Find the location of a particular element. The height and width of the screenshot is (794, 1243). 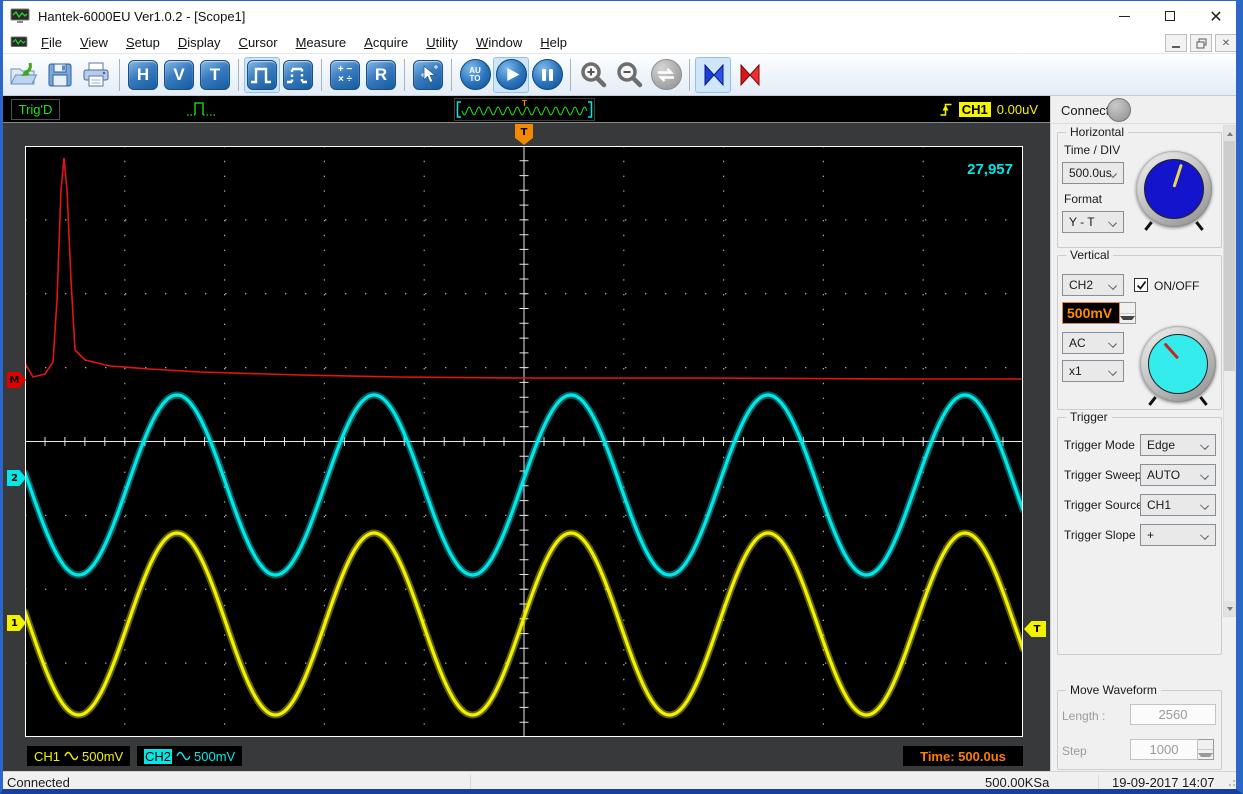

channel-onoff-checkbox is located at coordinates (1141, 285).